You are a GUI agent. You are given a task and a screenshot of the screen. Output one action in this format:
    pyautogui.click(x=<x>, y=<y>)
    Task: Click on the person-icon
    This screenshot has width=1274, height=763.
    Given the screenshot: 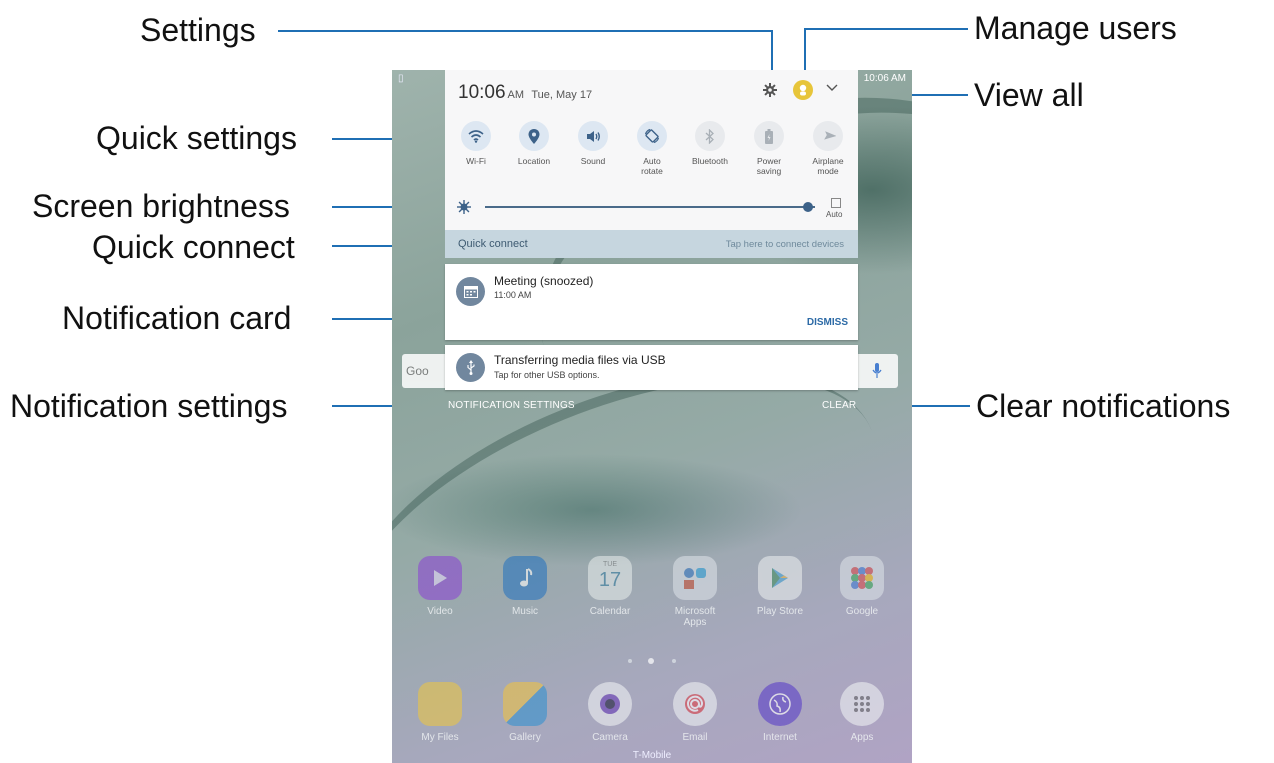 What is the action you would take?
    pyautogui.click(x=803, y=90)
    